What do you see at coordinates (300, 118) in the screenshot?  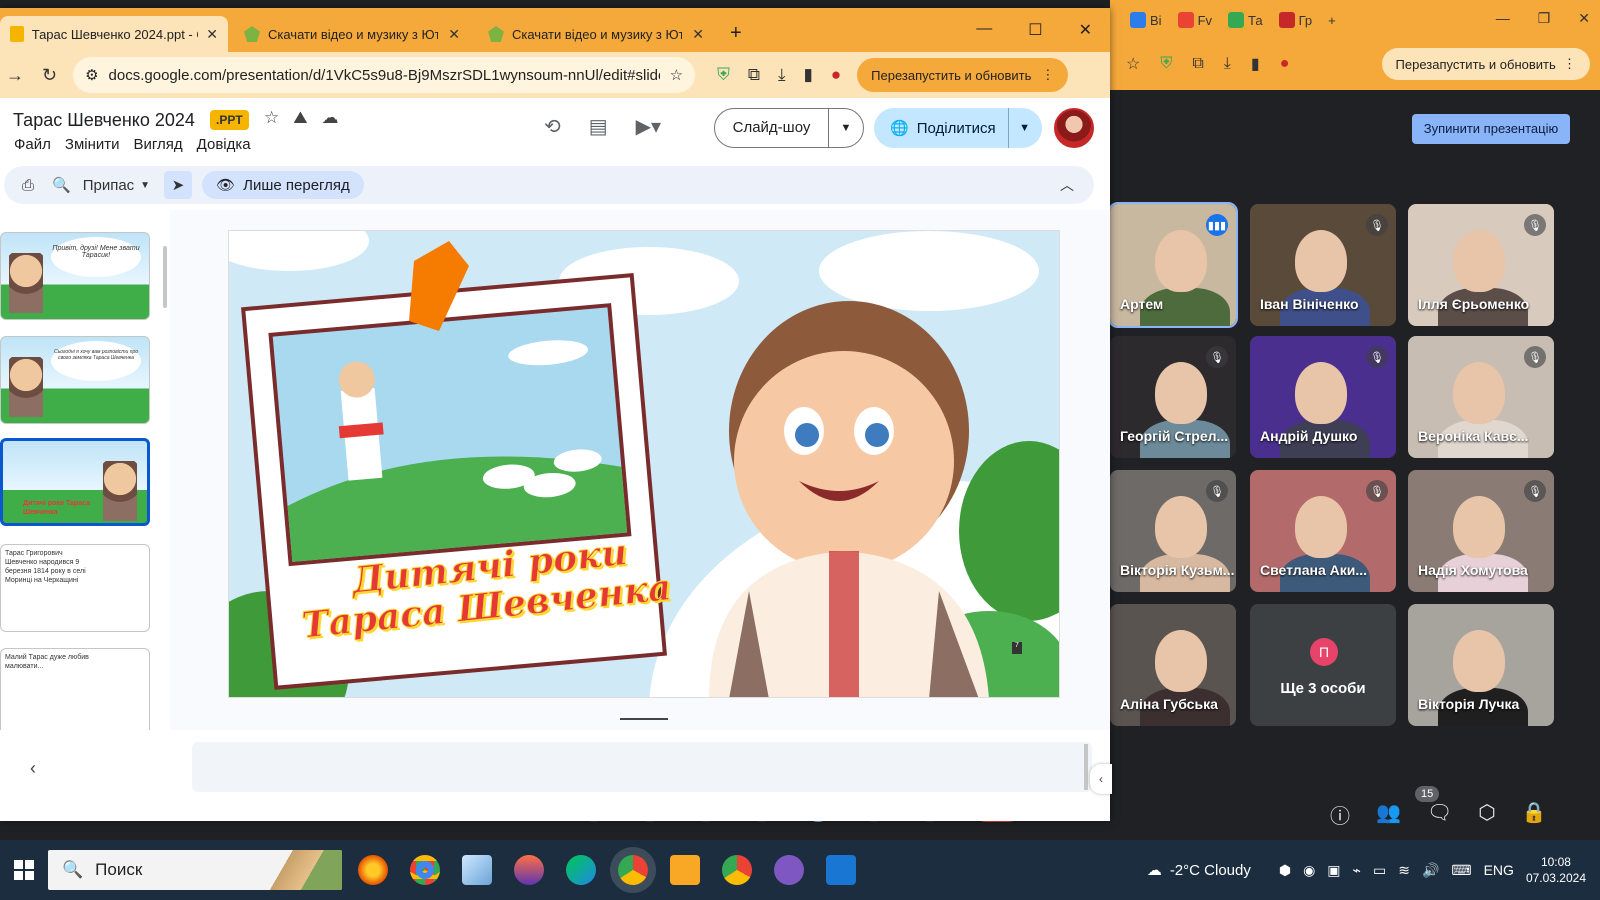 I see `move-icon: ⛰` at bounding box center [300, 118].